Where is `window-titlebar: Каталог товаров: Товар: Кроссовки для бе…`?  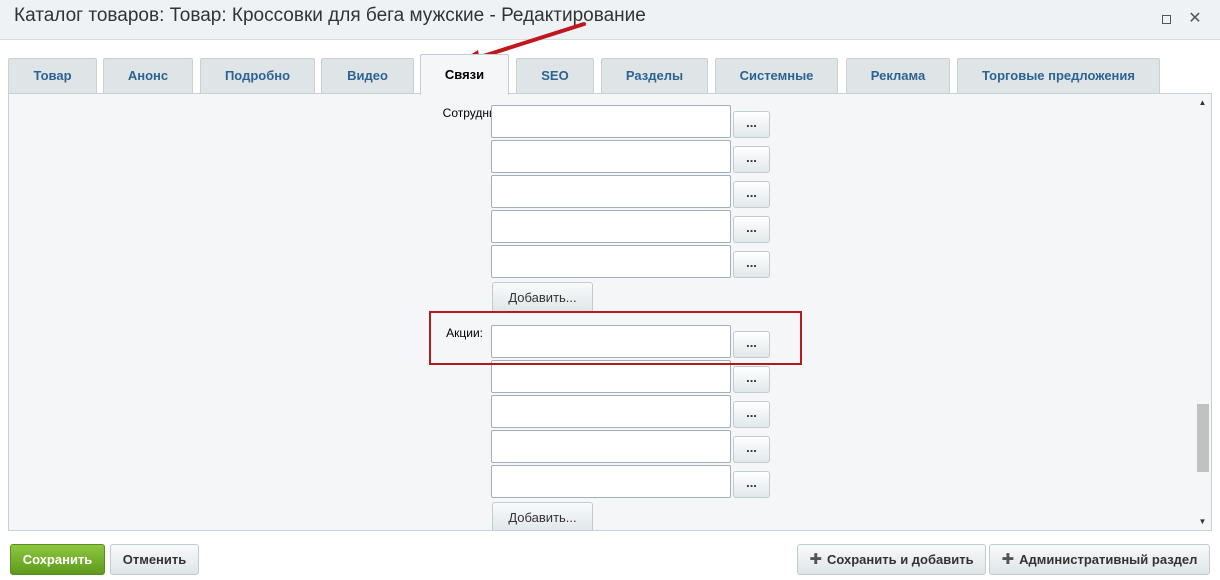 window-titlebar: Каталог товаров: Товар: Кроссовки для бе… is located at coordinates (610, 20).